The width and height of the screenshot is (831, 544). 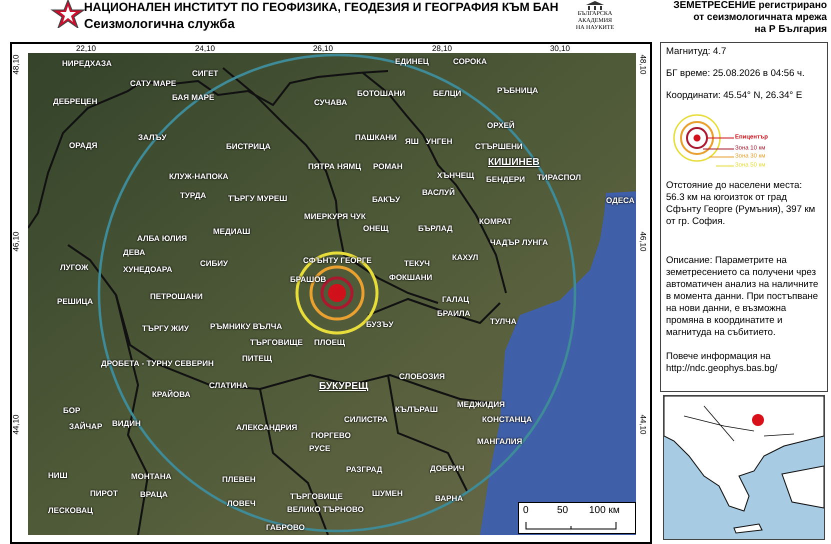 What do you see at coordinates (453, 314) in the screenshot?
I see `city-label: БРАИЛА` at bounding box center [453, 314].